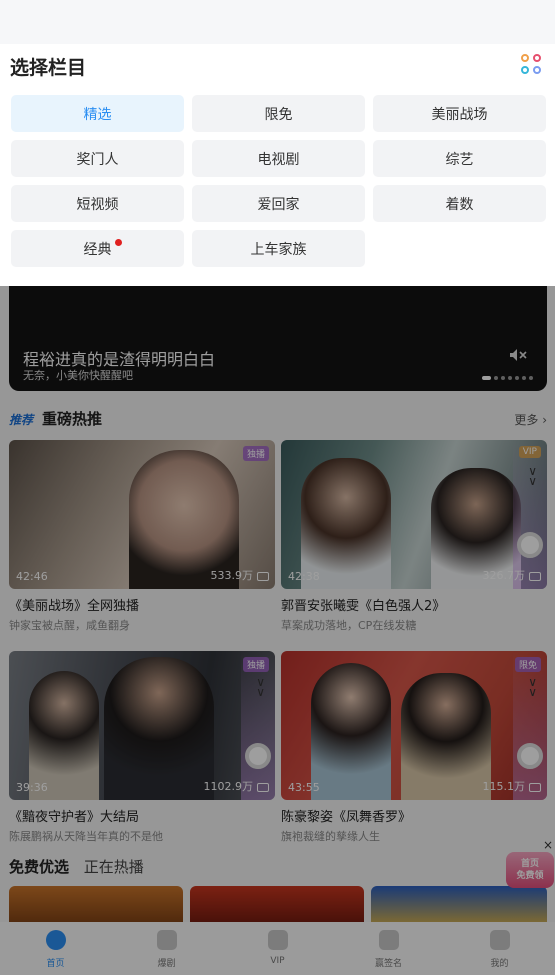 This screenshot has width=555, height=975. Describe the element at coordinates (459, 203) in the screenshot. I see `chip-deals: 着数` at that location.